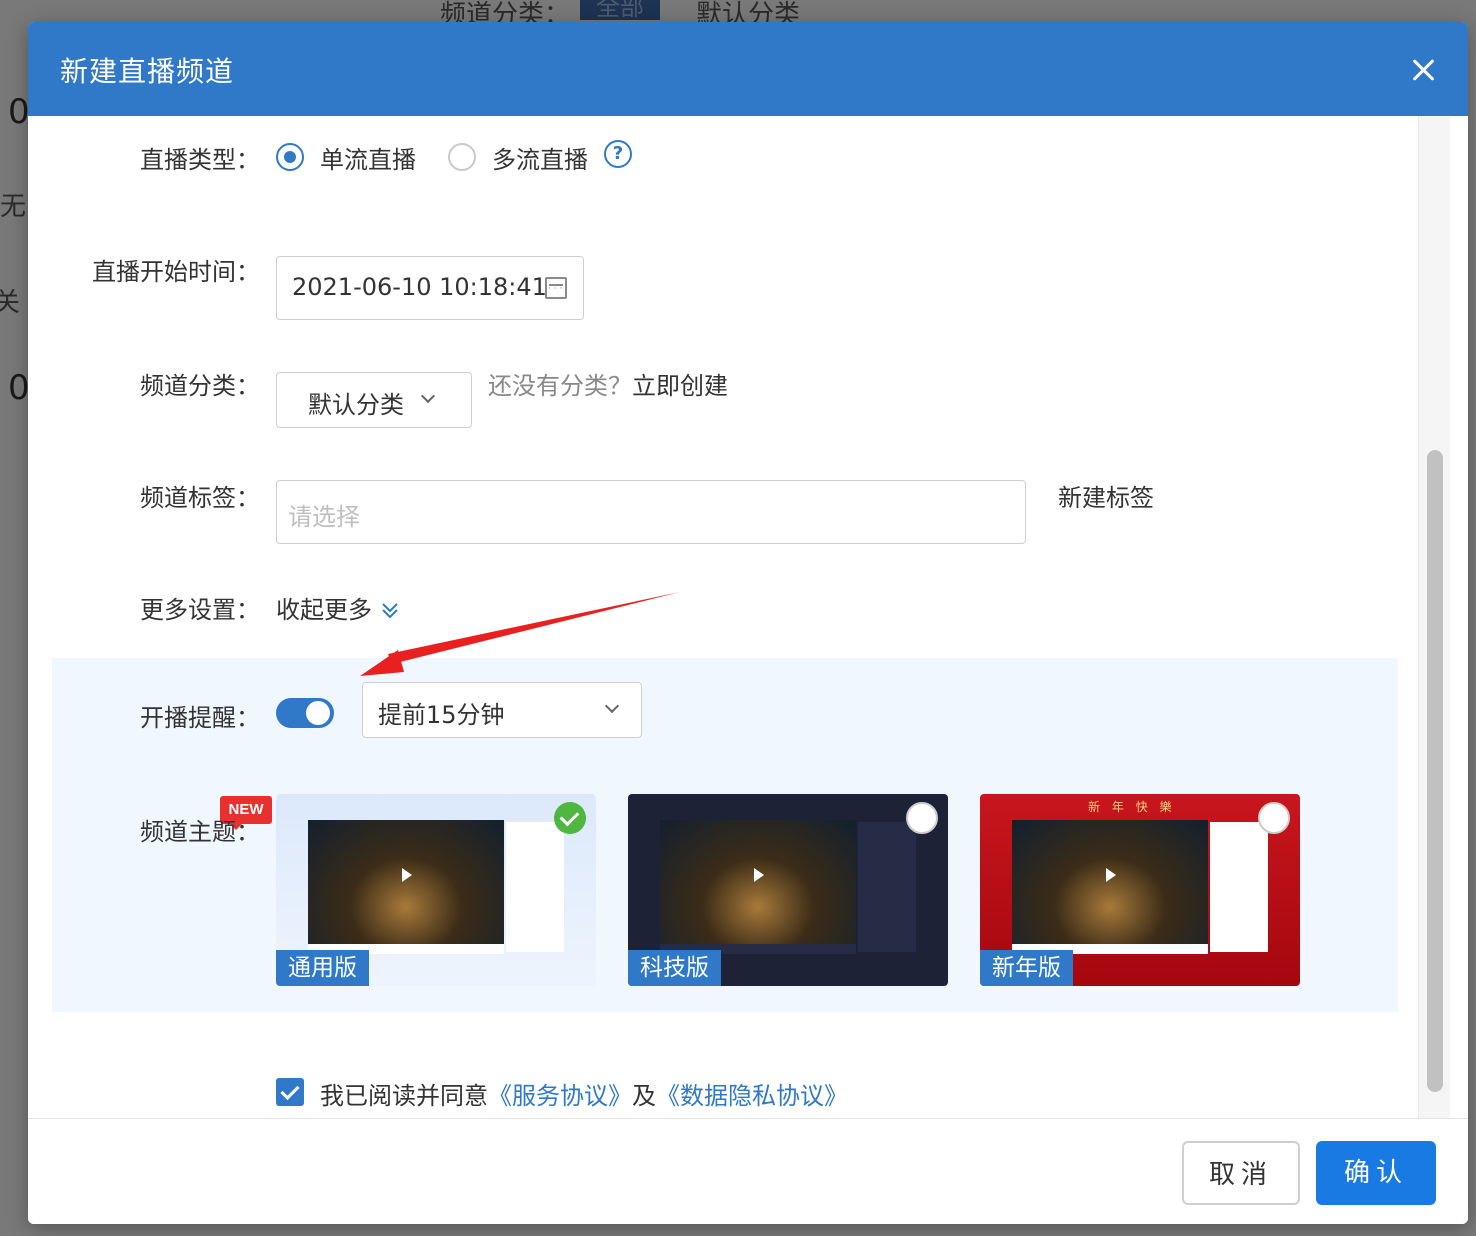 The height and width of the screenshot is (1236, 1476). Describe the element at coordinates (560, 386) in the screenshot. I see `category-hint: 还没有分类？` at that location.